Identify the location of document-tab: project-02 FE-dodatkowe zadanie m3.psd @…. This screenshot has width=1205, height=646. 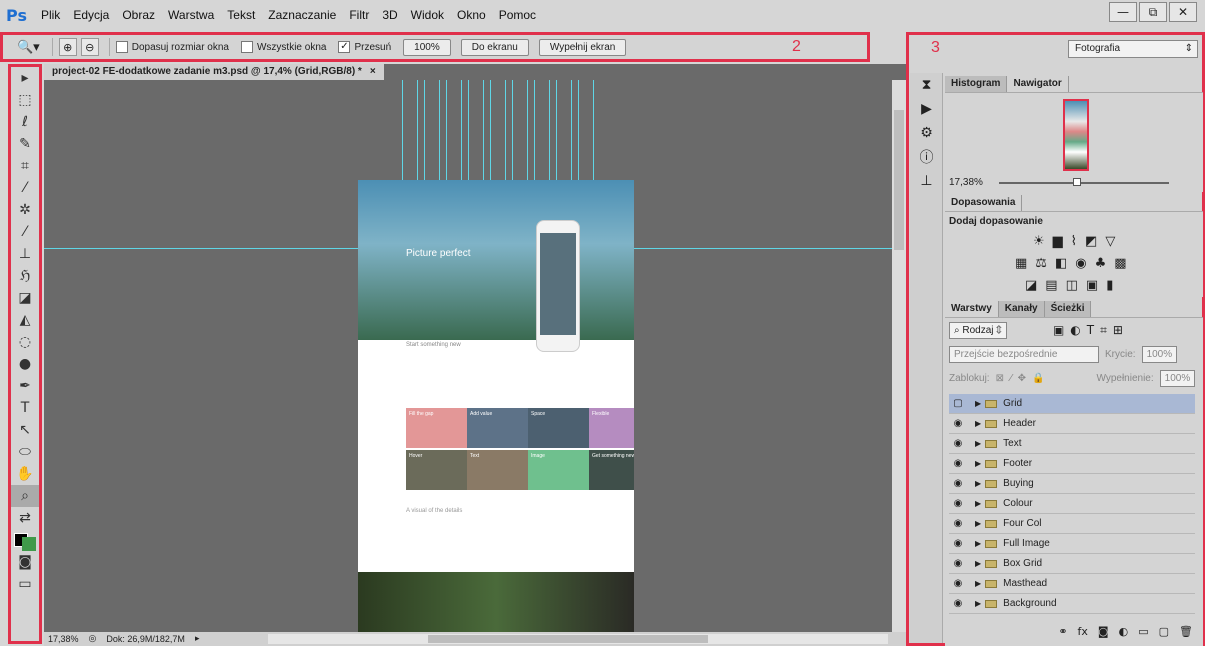
(214, 72).